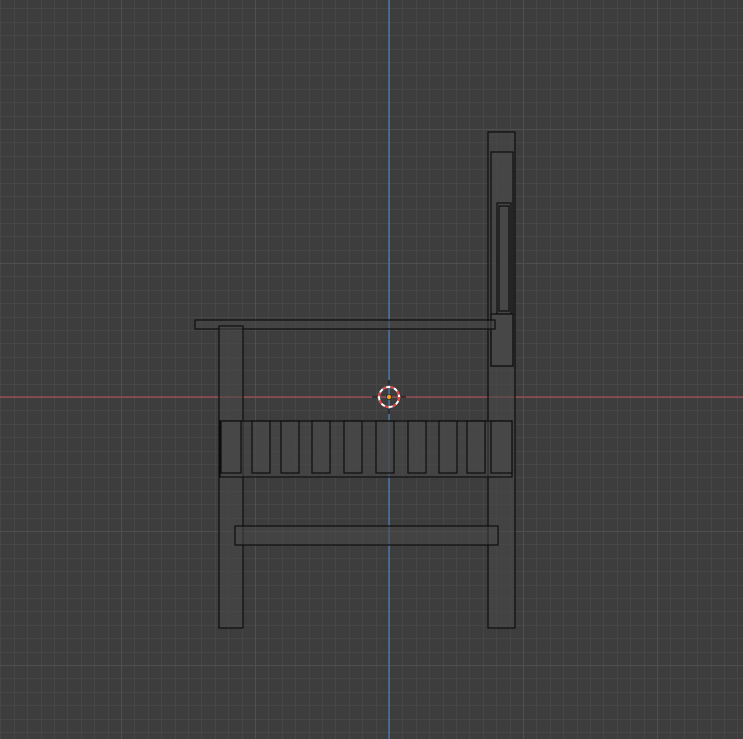 Image resolution: width=743 pixels, height=739 pixels. What do you see at coordinates (366, 535) in the screenshot?
I see `stretcher-bar` at bounding box center [366, 535].